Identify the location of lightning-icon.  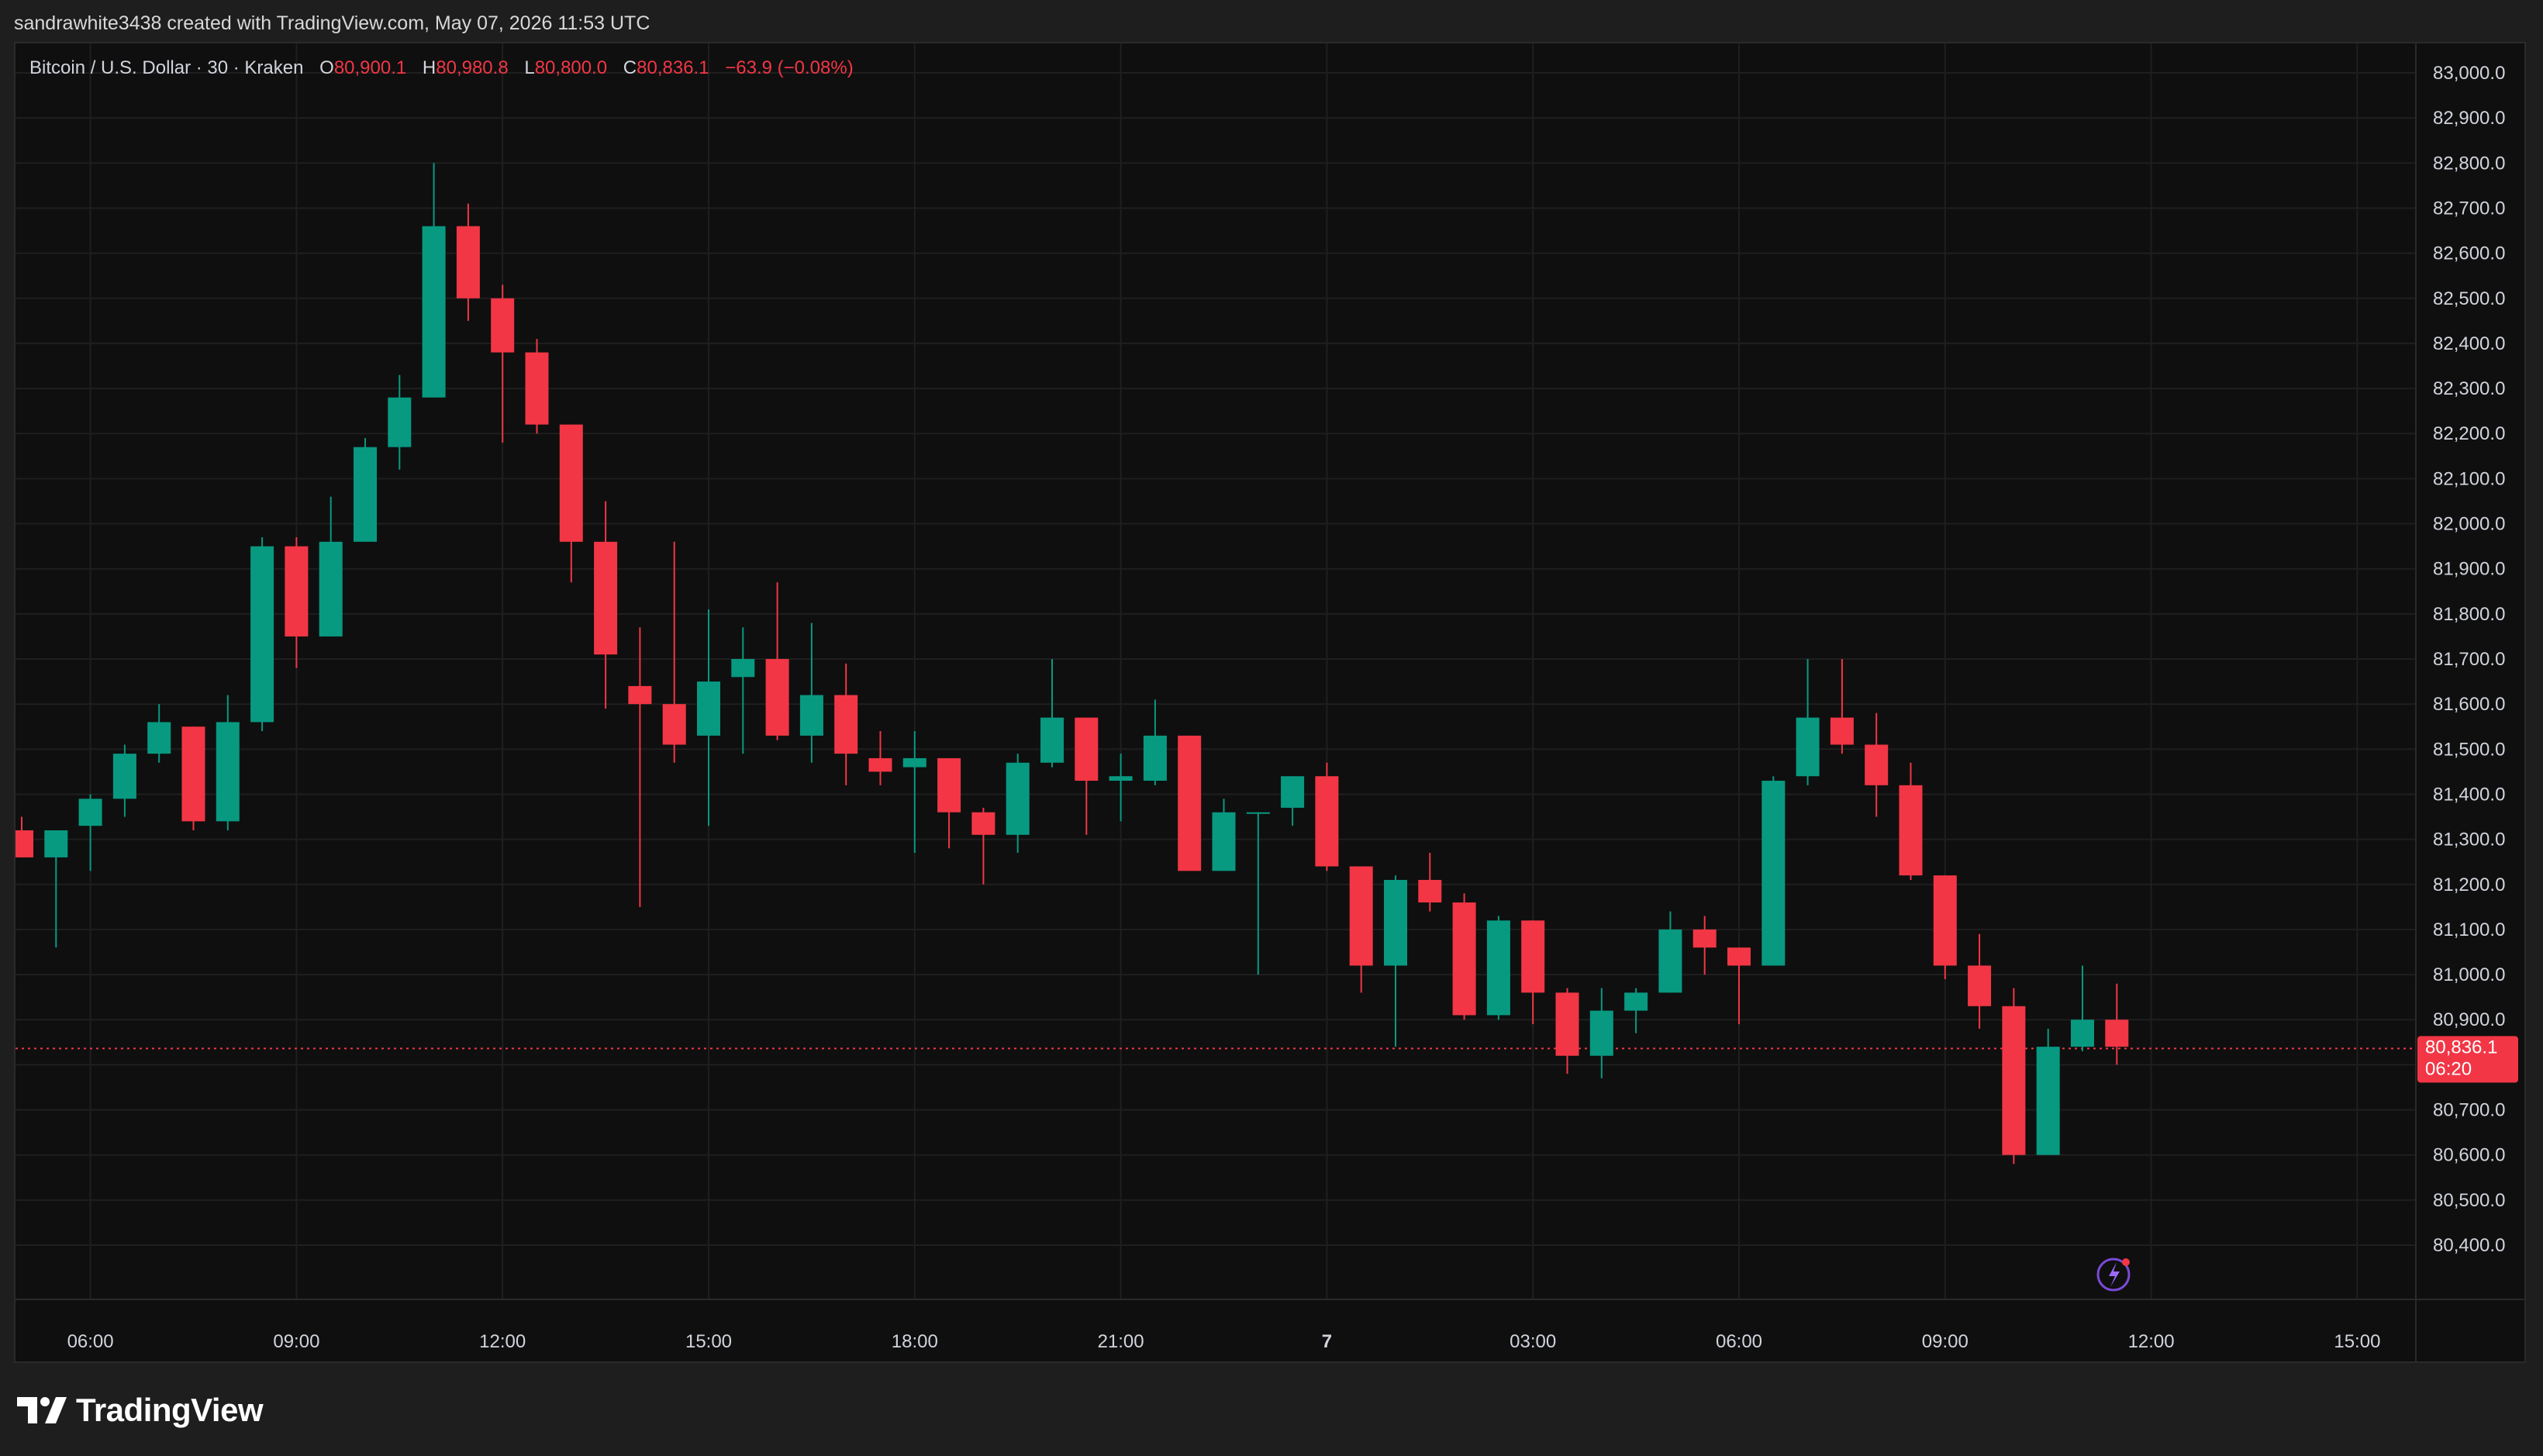
(2113, 1275).